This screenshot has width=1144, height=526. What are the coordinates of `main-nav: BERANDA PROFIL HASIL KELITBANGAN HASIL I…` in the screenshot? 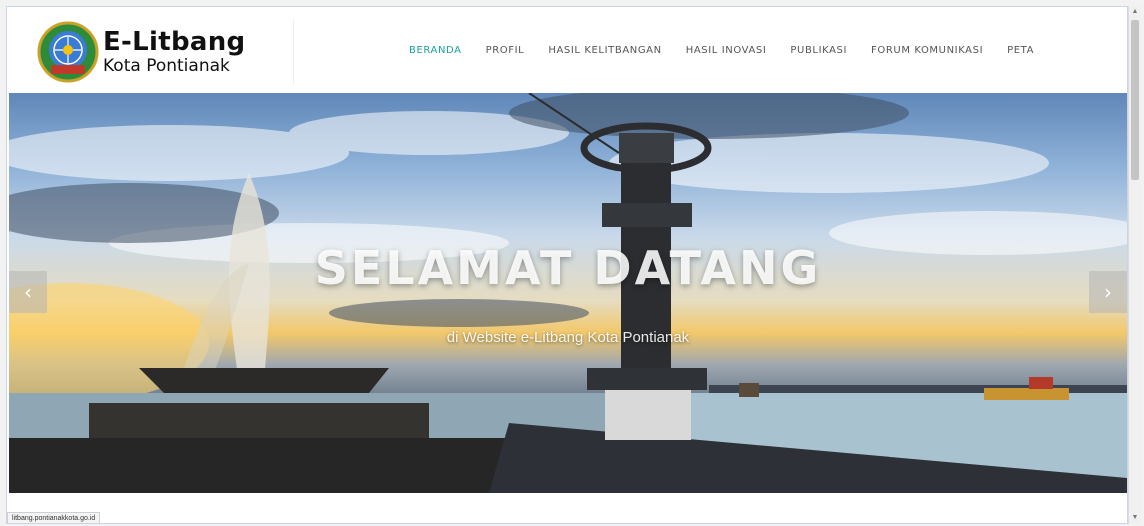 It's located at (721, 50).